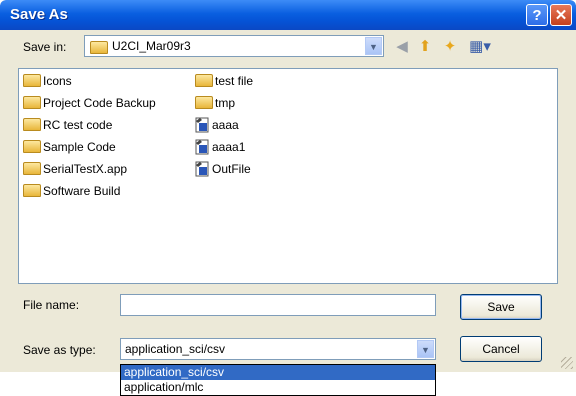  What do you see at coordinates (234, 46) in the screenshot?
I see `save-in-combo: U2CI_Mar09r3 ▼` at bounding box center [234, 46].